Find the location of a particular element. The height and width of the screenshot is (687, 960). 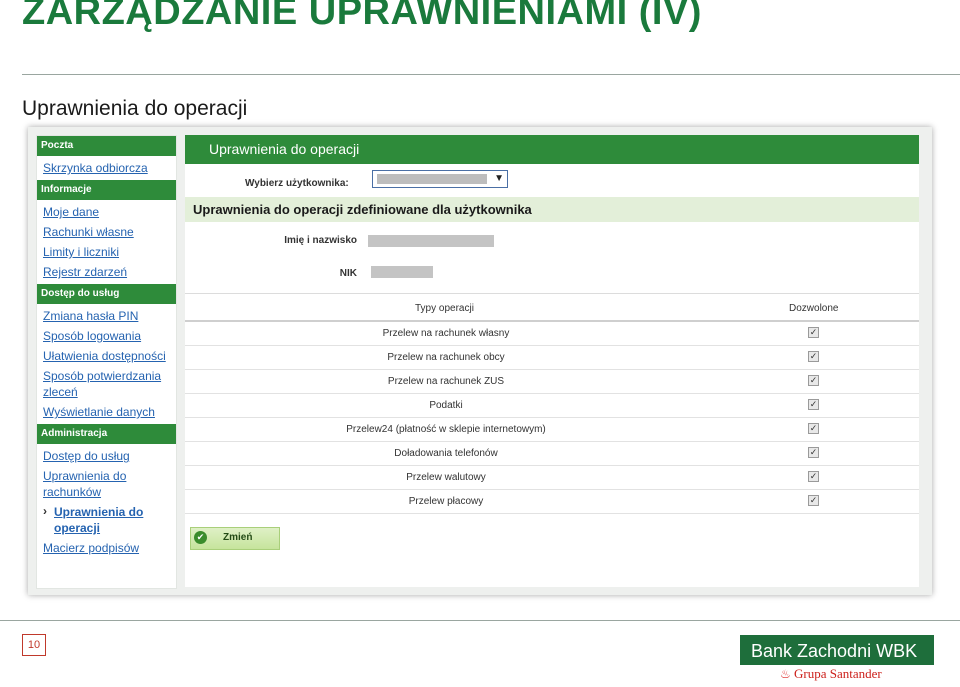

table-row: Doładowania telefonów ✓ is located at coordinates (552, 453).